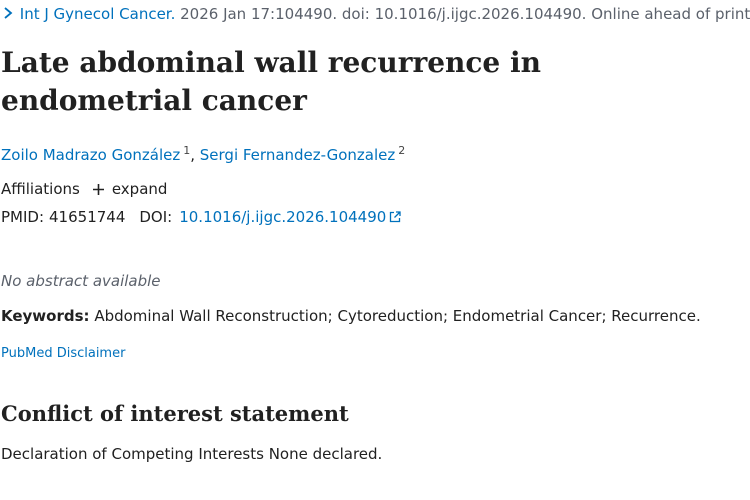 This screenshot has width=750, height=500. Describe the element at coordinates (98, 189) in the screenshot. I see `plus-icon` at that location.